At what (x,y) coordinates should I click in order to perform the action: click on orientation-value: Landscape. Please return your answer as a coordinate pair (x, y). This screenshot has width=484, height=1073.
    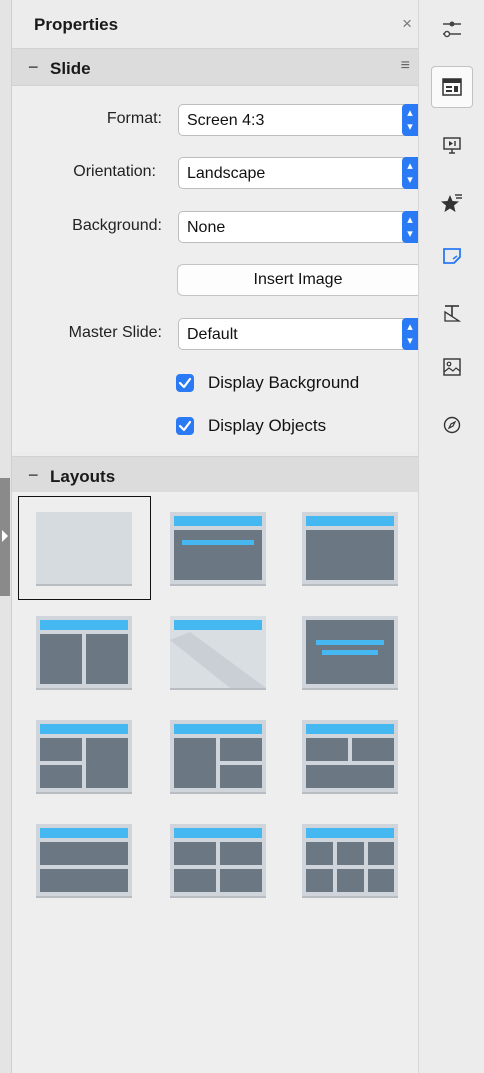
    Looking at the image, I should click on (226, 173).